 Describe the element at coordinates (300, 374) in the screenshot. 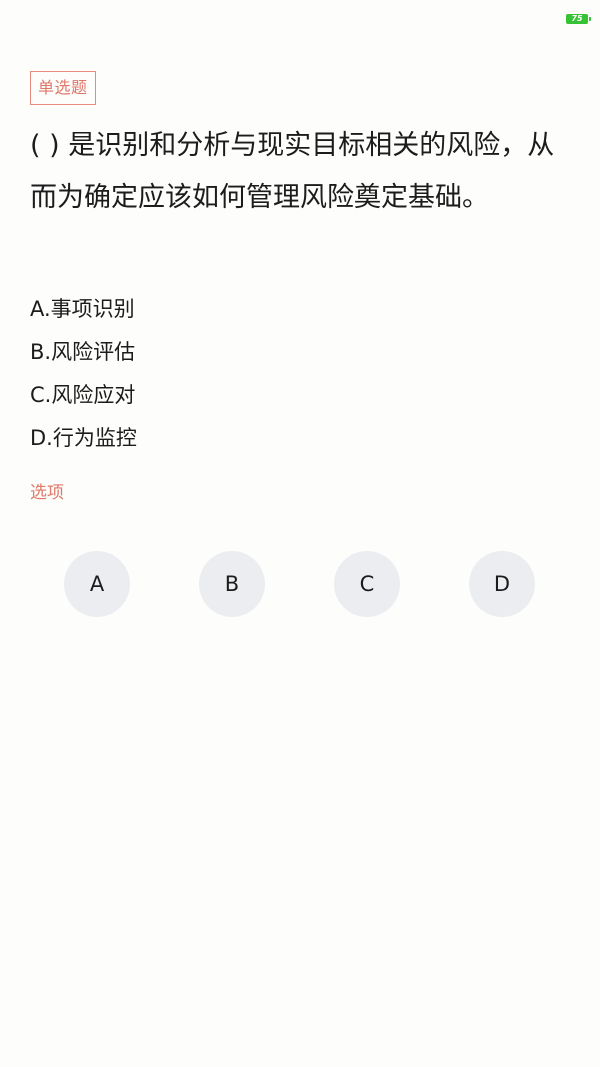

I see `option-list: A.事项识别 B.风险评估 C.风险应对 D.行为监控` at that location.